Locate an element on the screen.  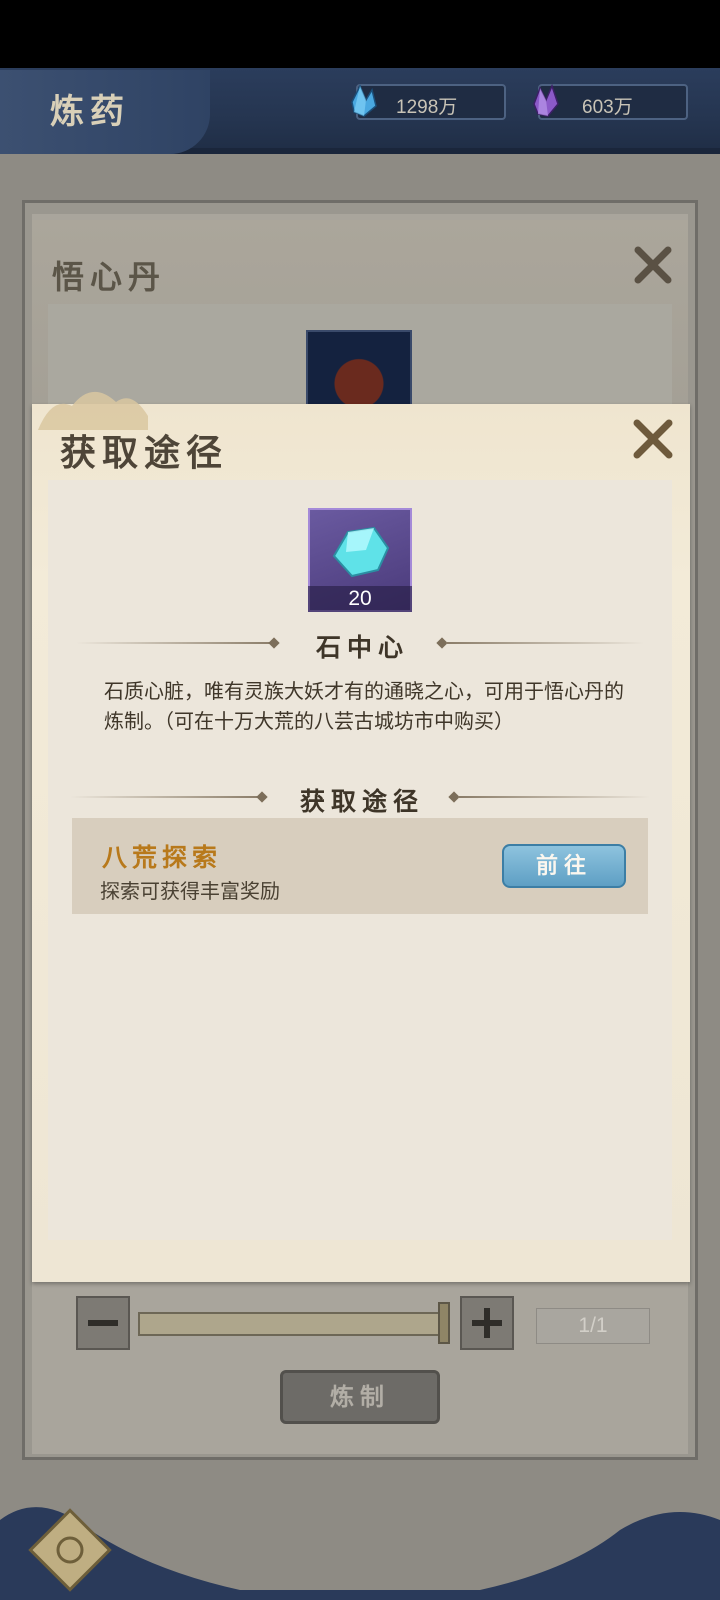
popup-title: 获取途径 is located at coordinates (144, 453).